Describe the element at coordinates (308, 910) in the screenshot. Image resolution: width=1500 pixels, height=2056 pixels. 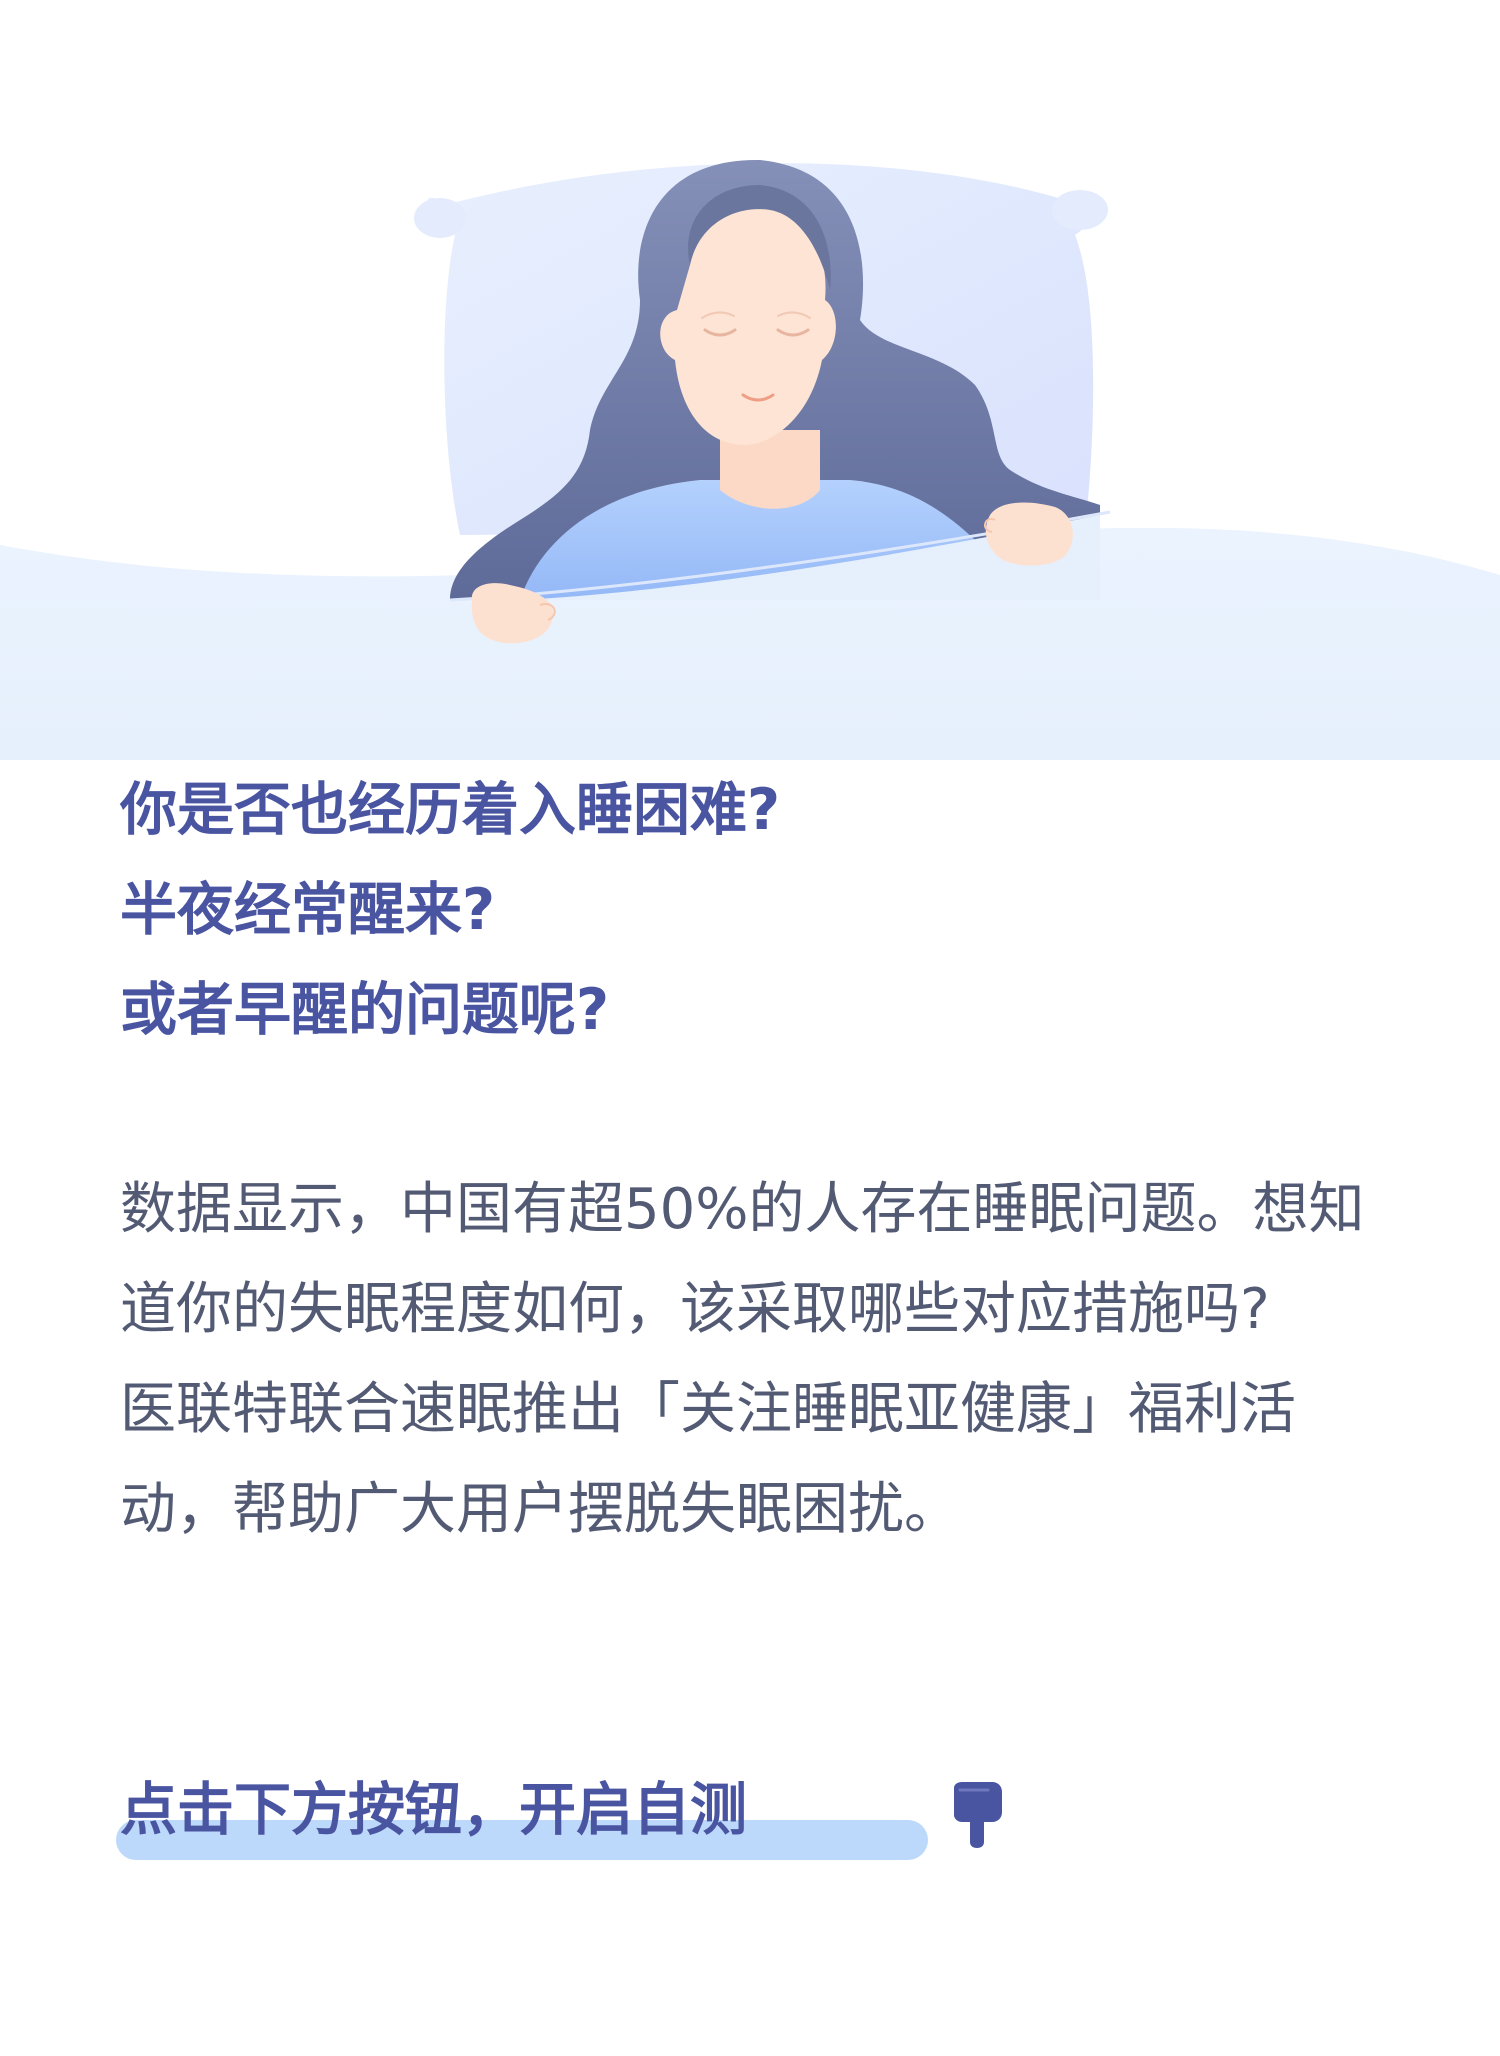
I see `question-line: 半夜经常醒来?` at that location.